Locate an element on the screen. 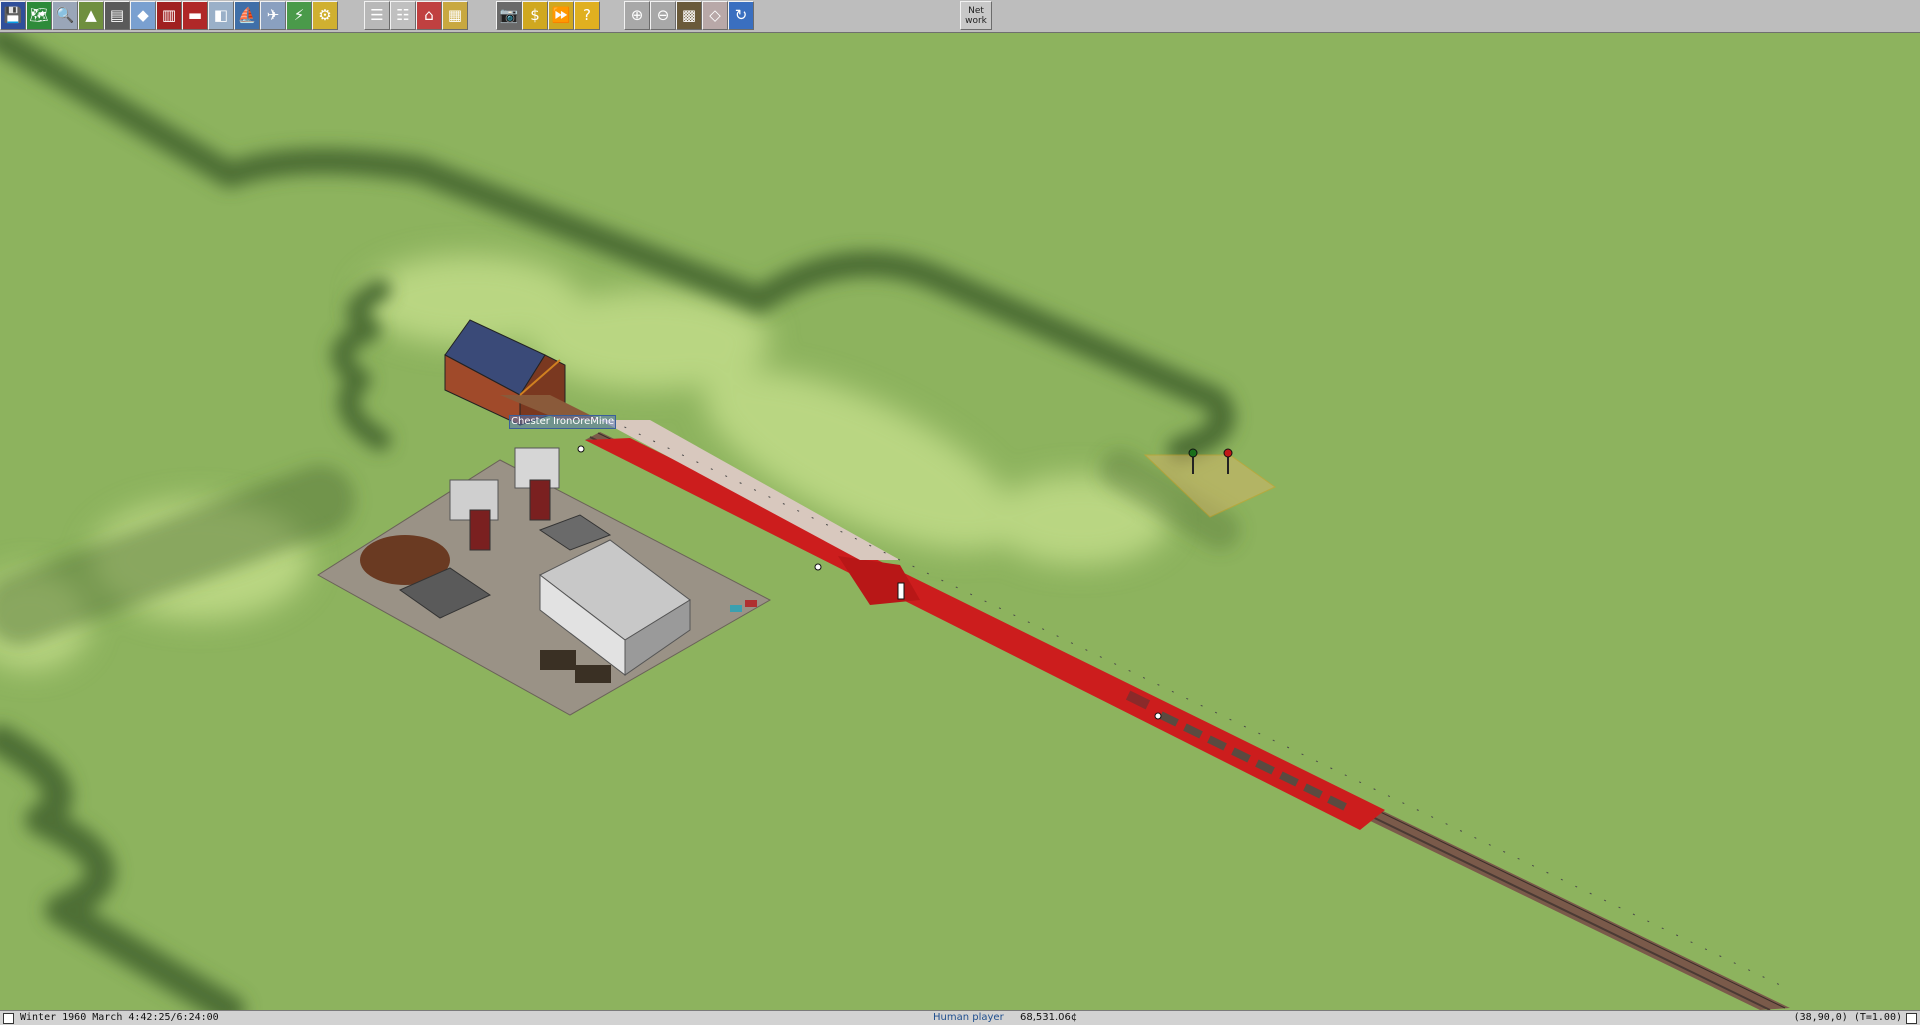 This screenshot has height=1025, width=1920. zoom-in-icon: ⊕ is located at coordinates (637, 15).